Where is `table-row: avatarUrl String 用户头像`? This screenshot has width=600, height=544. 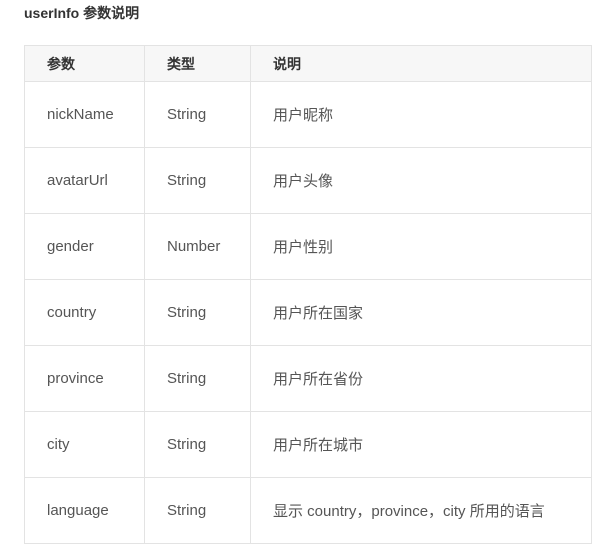
table-row: avatarUrl String 用户头像 is located at coordinates (308, 180).